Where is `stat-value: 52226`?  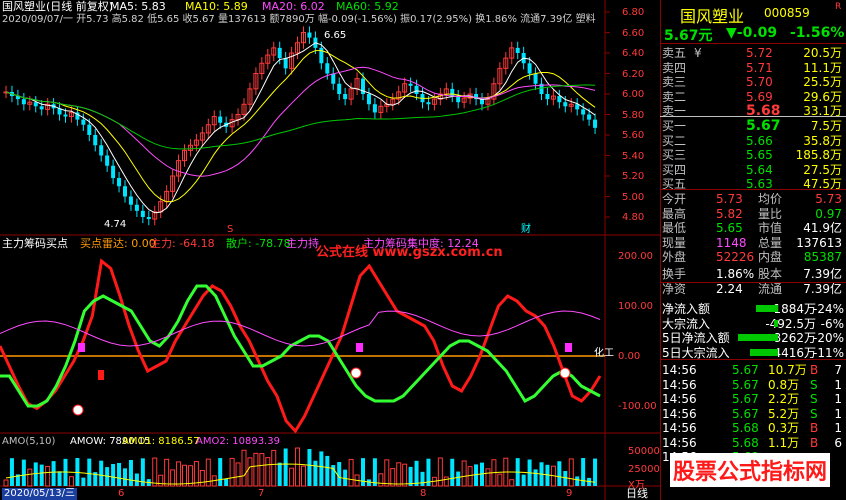
stat-value: 52226 is located at coordinates (735, 257).